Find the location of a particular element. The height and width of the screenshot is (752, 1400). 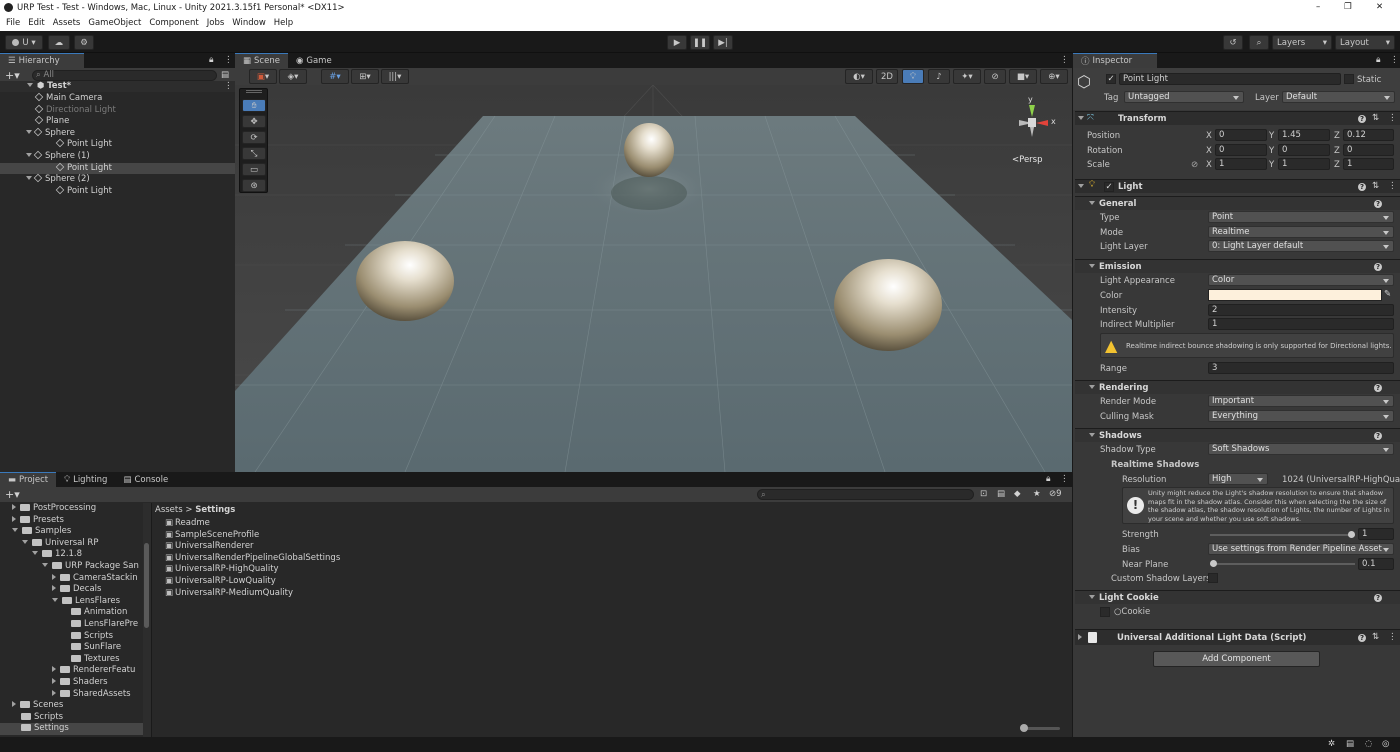

hierarchy-item: Point Light is located at coordinates (117, 168).